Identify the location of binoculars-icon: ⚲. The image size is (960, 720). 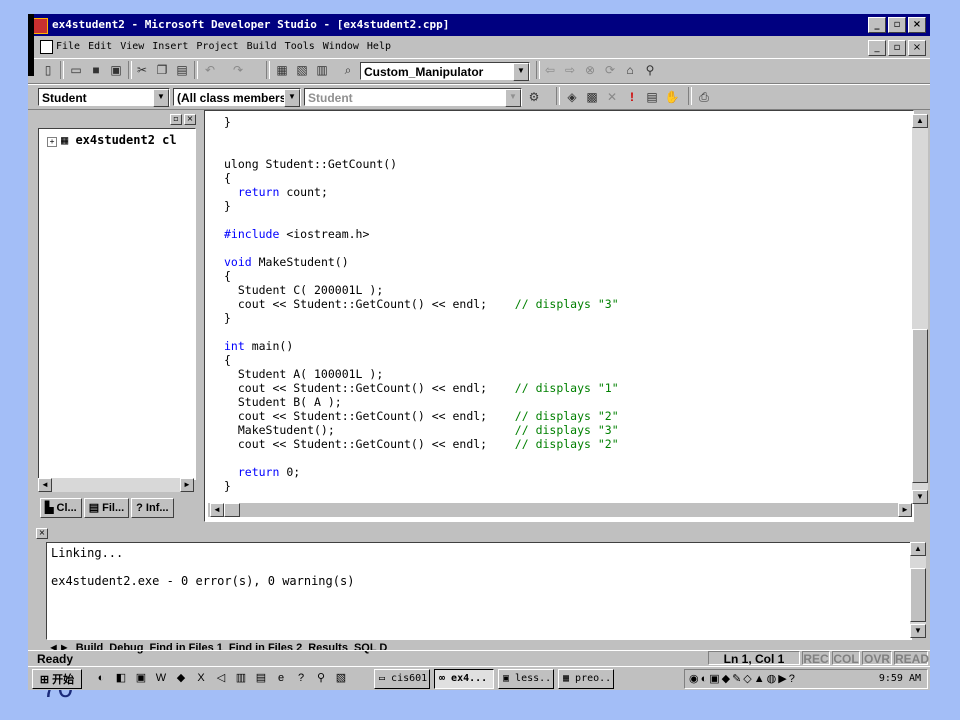
(650, 70).